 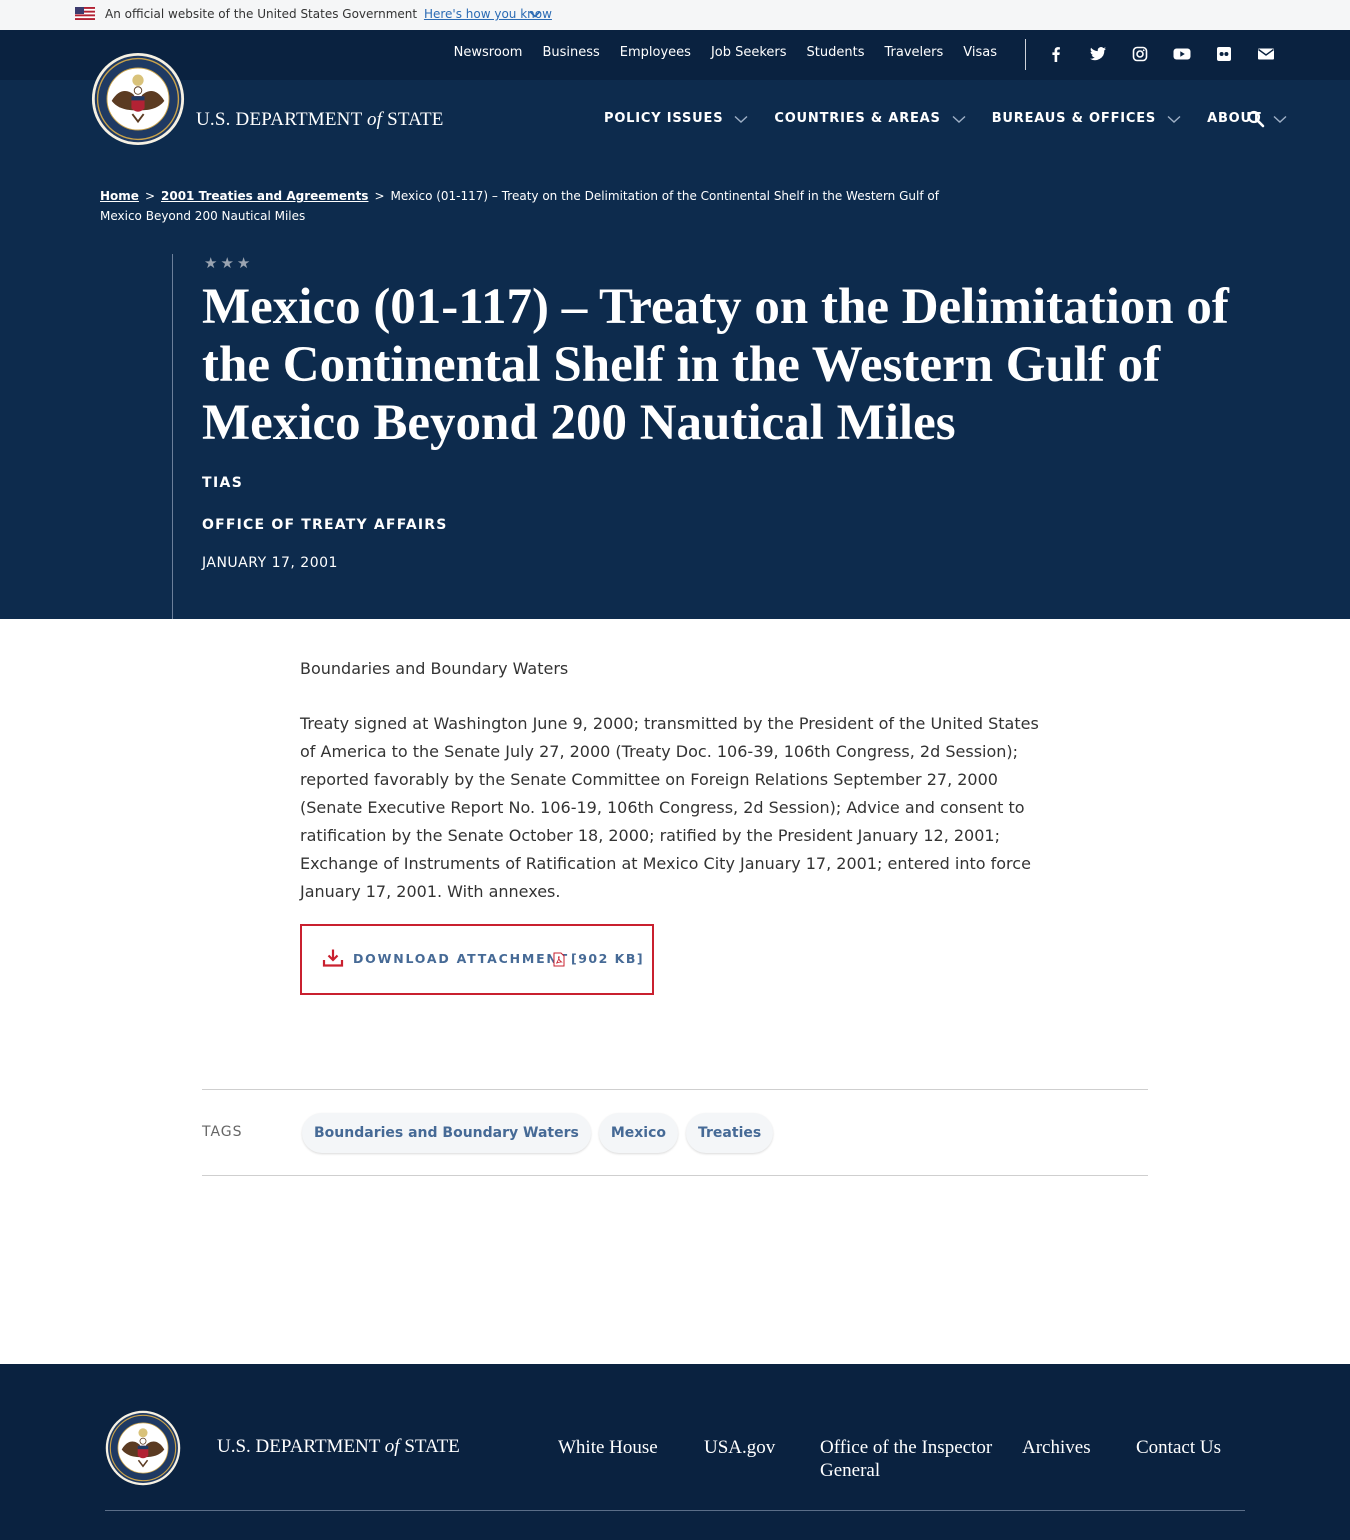 What do you see at coordinates (229, 263) in the screenshot?
I see `stars-decoration: ★★★` at bounding box center [229, 263].